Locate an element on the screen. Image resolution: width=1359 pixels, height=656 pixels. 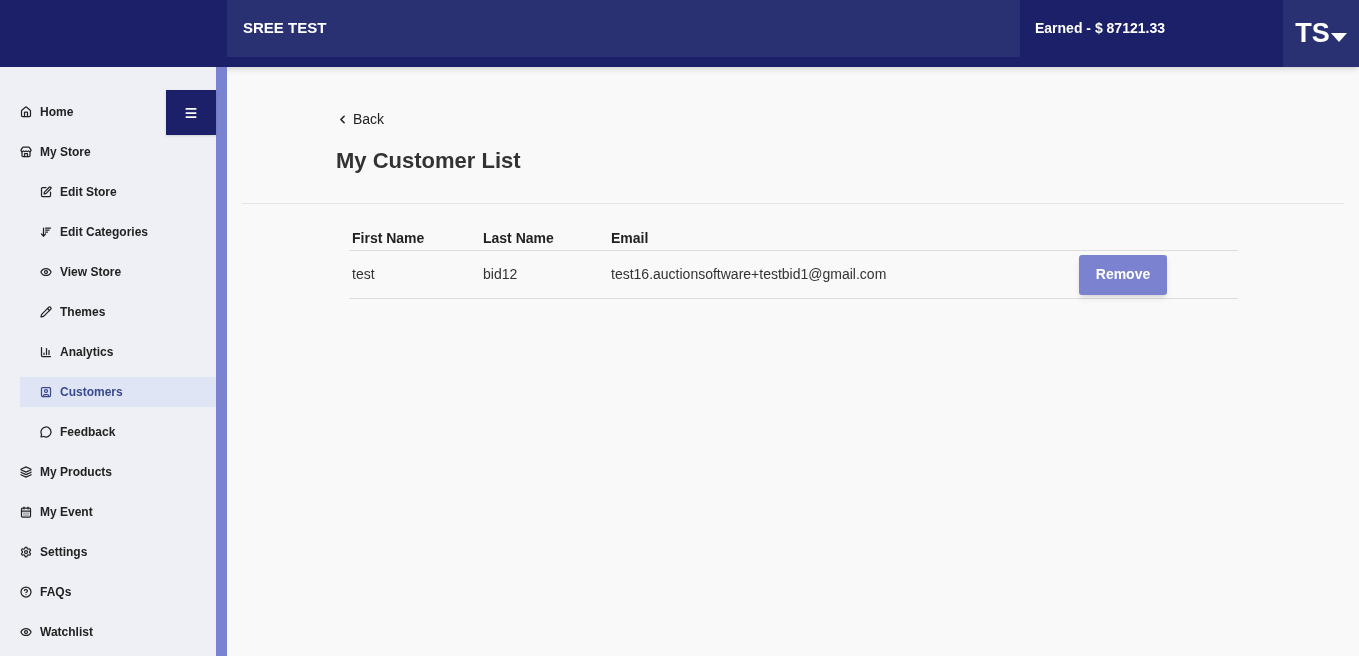
sidebar-item: FAQs is located at coordinates (108, 592).